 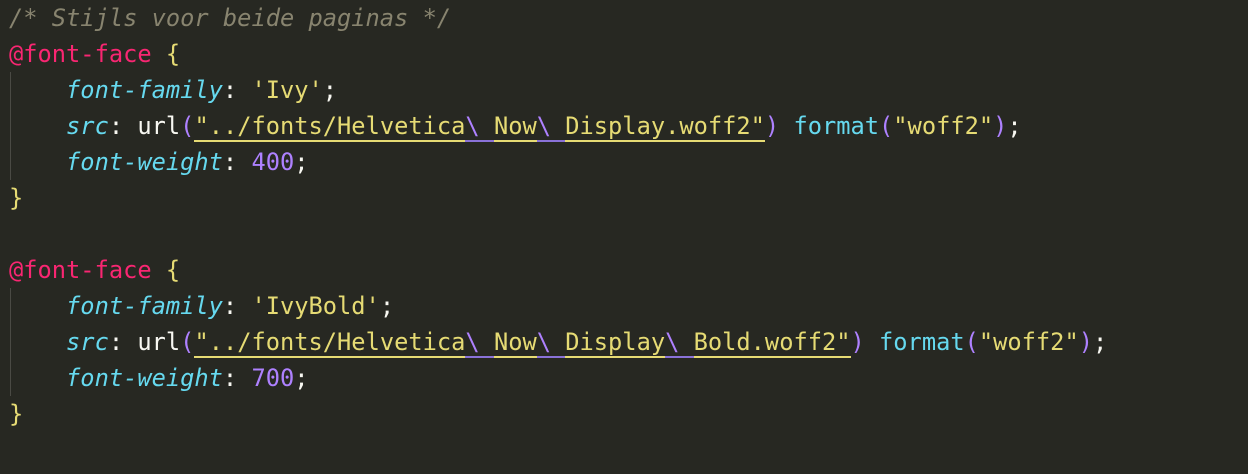 I want to click on url-string: Bold.woff2", so click(x=772, y=343).